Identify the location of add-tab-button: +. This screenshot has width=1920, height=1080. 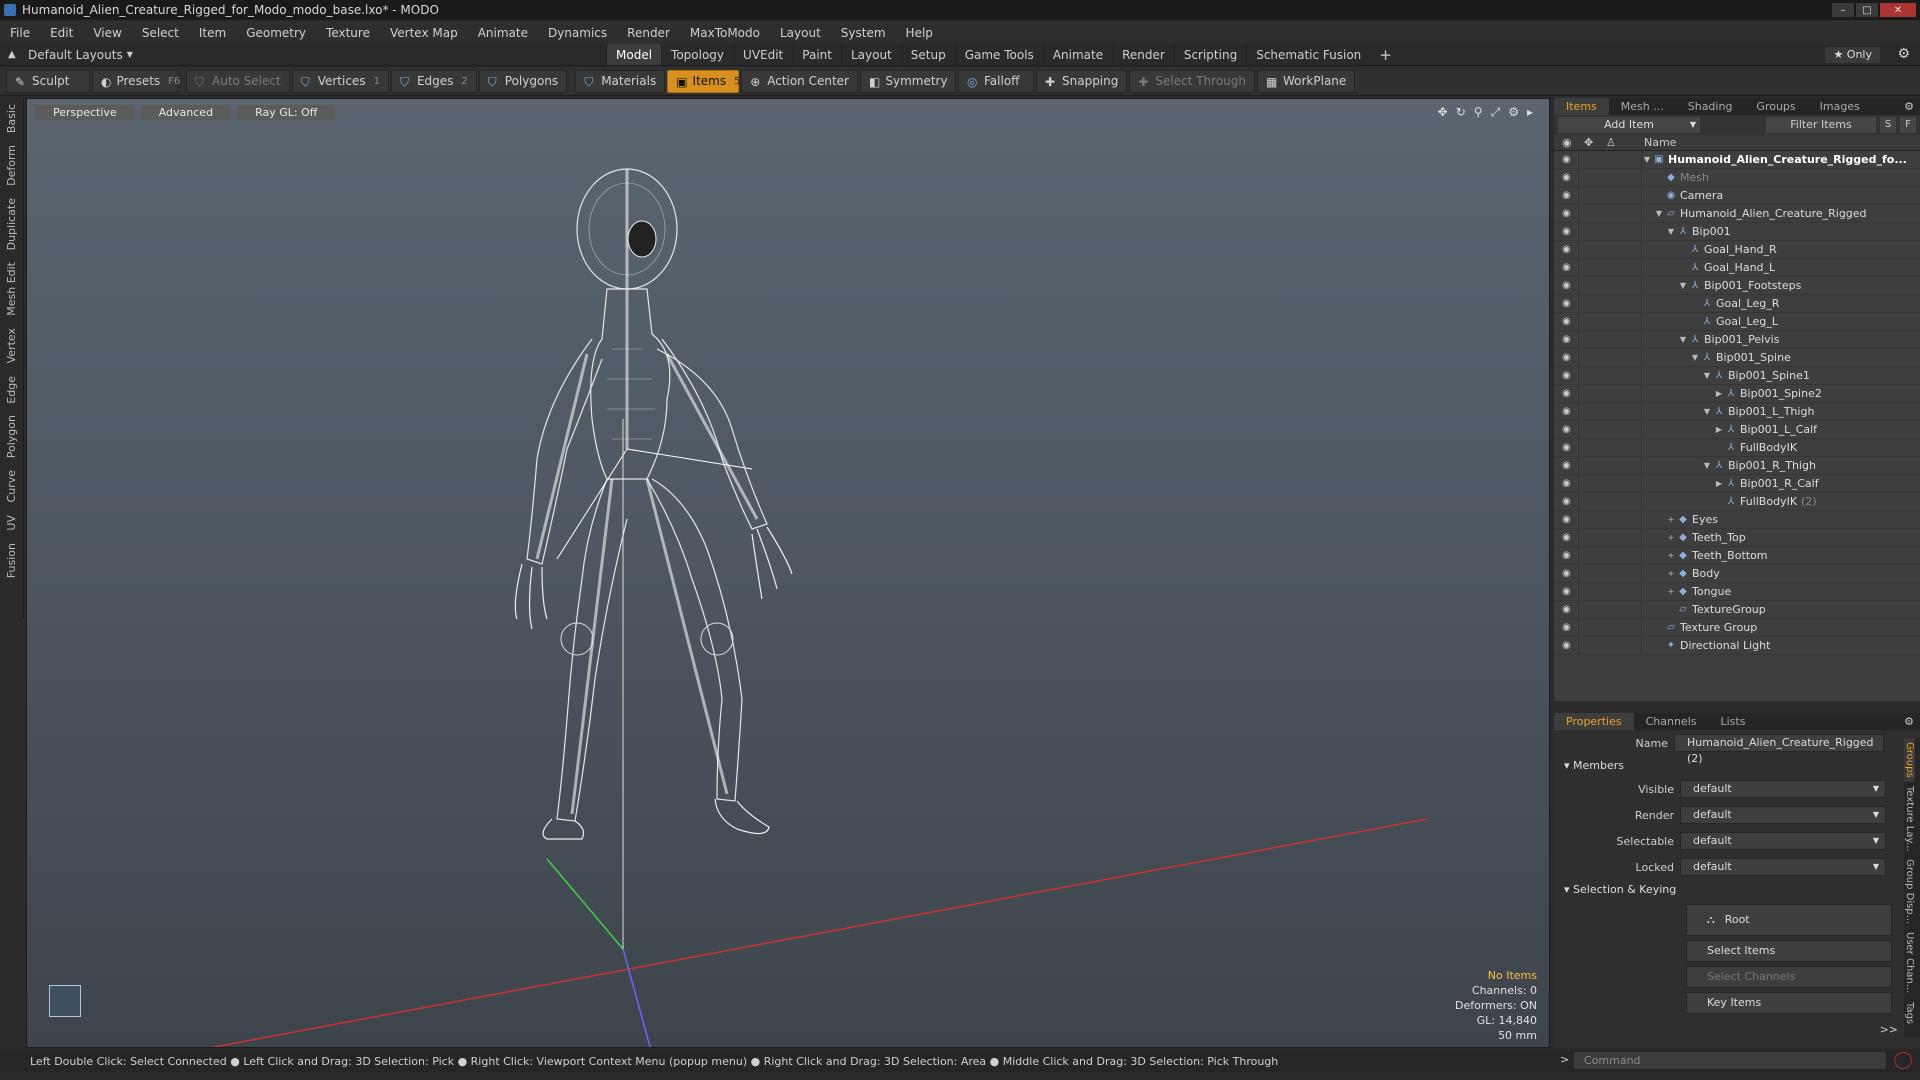
(1385, 54).